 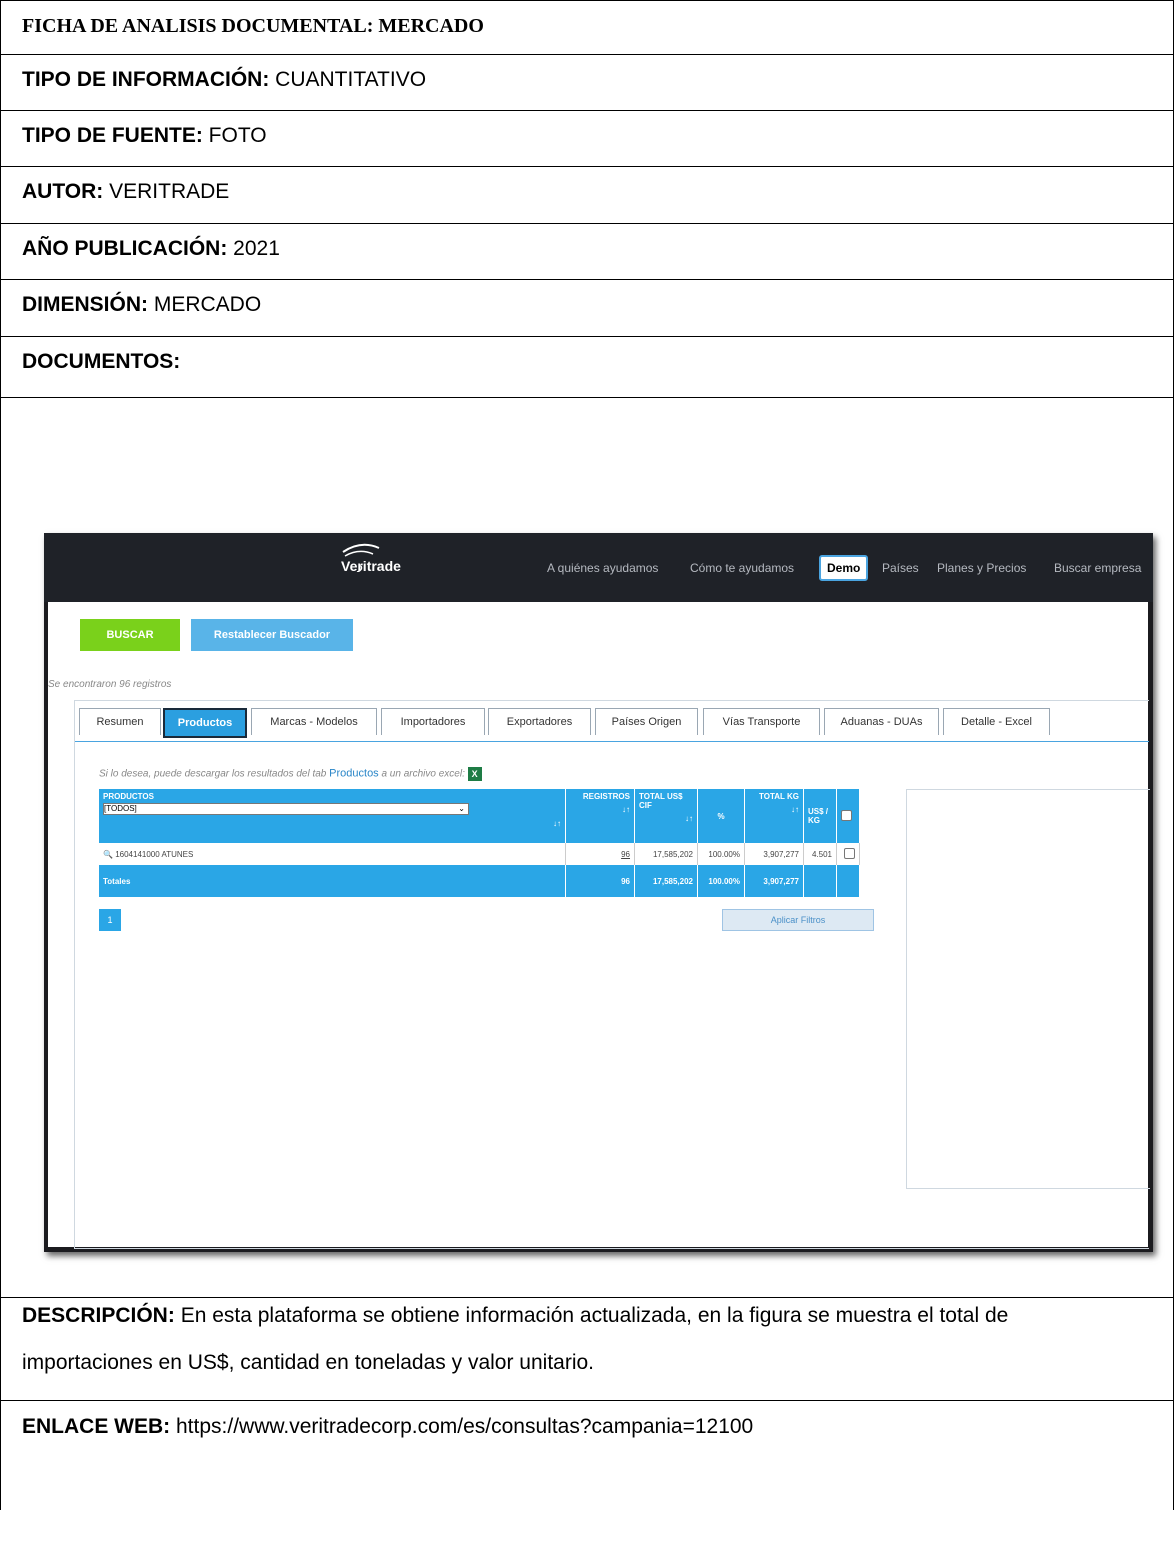 What do you see at coordinates (1097, 568) in the screenshot?
I see `nav-buscar-empresa: Buscar empresa` at bounding box center [1097, 568].